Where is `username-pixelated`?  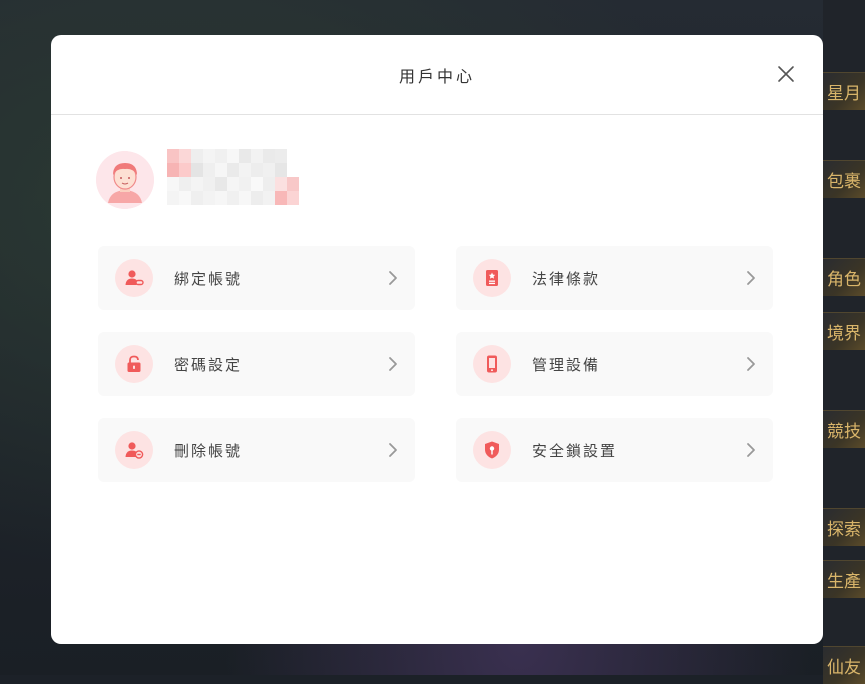
username-pixelated is located at coordinates (245, 178).